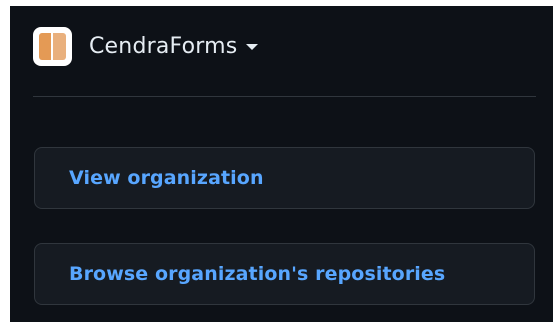 This screenshot has width=553, height=322. I want to click on org-avatar-right-block, so click(59, 46).